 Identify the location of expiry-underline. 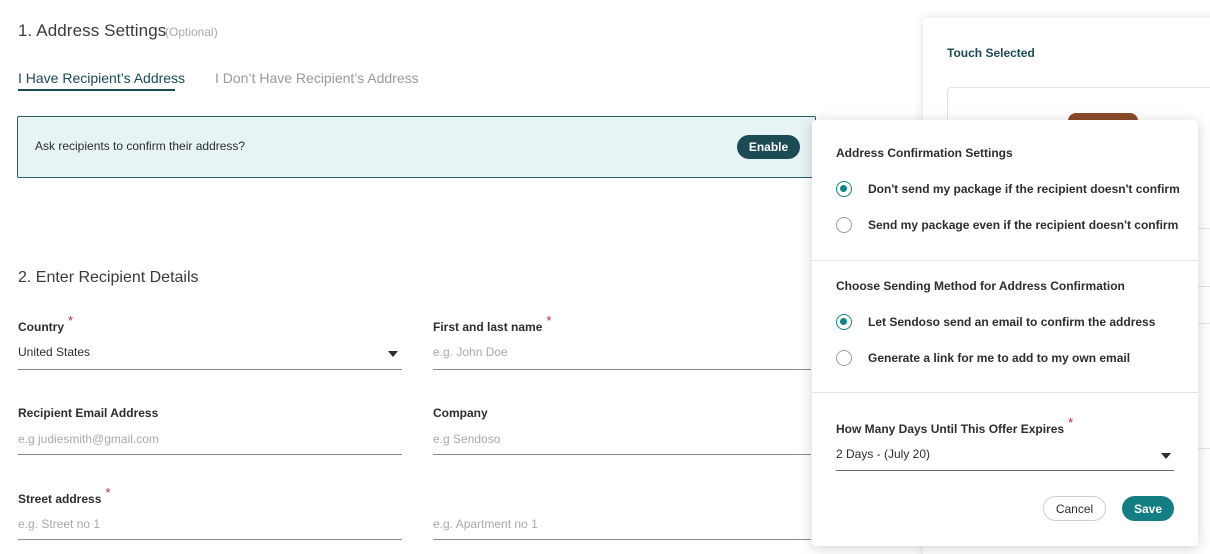
(1005, 470).